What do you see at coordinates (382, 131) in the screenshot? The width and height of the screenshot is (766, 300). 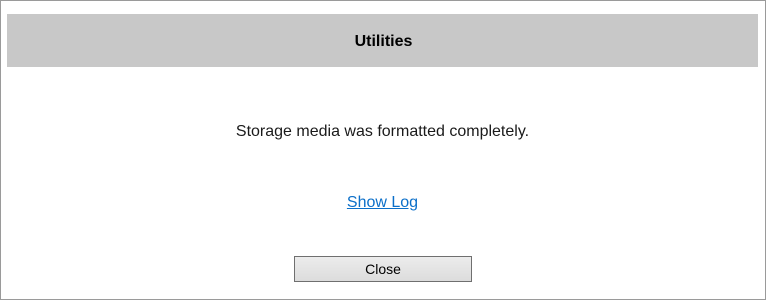 I see `status-message: Storage media was formatted completely.` at bounding box center [382, 131].